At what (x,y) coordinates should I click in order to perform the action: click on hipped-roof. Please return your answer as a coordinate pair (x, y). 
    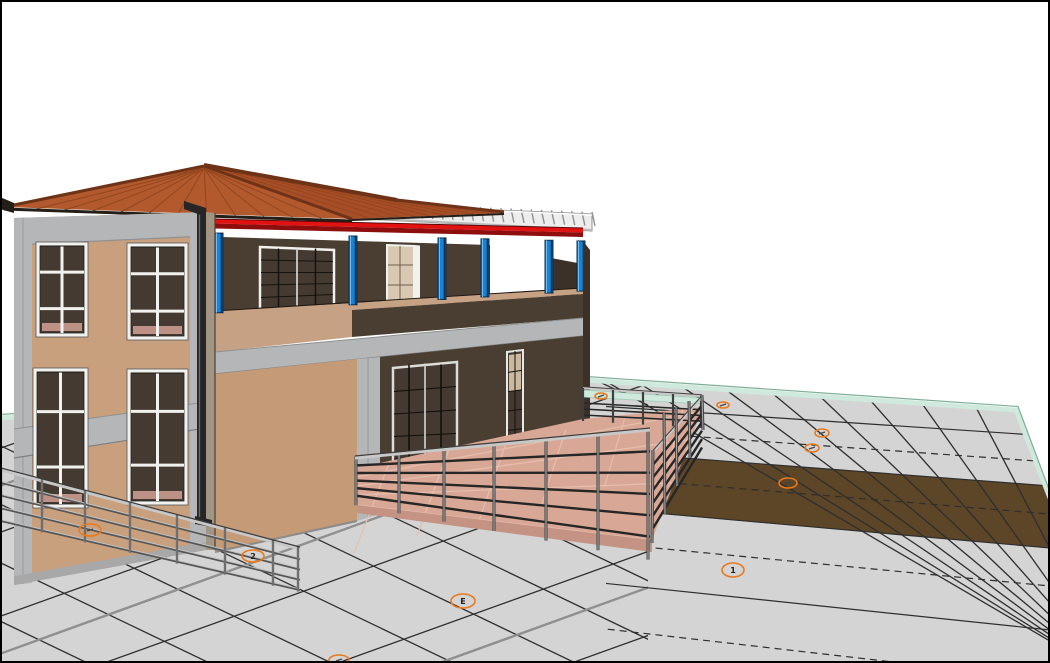
    Looking at the image, I should click on (253, 193).